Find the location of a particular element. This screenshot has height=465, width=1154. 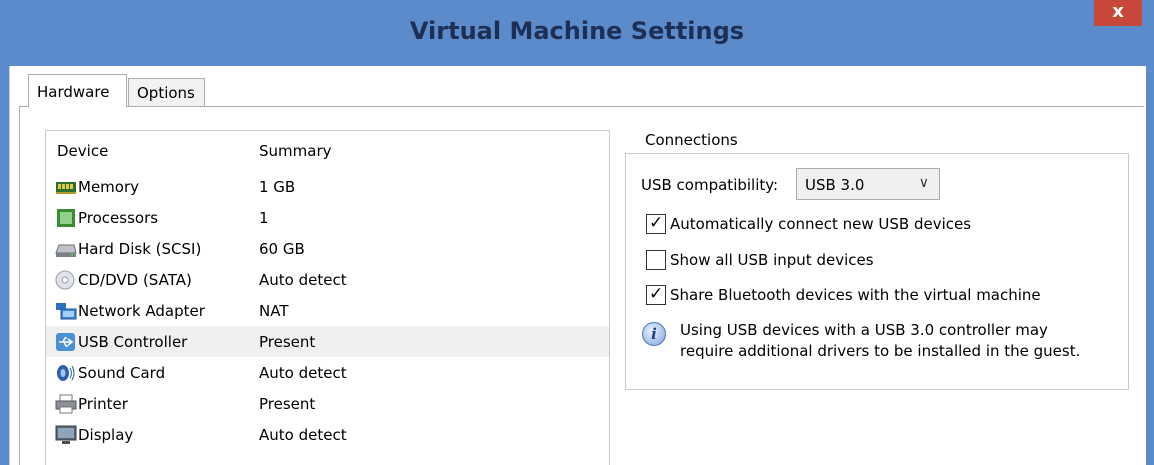

tab-page-border is located at coordinates (19, 285).